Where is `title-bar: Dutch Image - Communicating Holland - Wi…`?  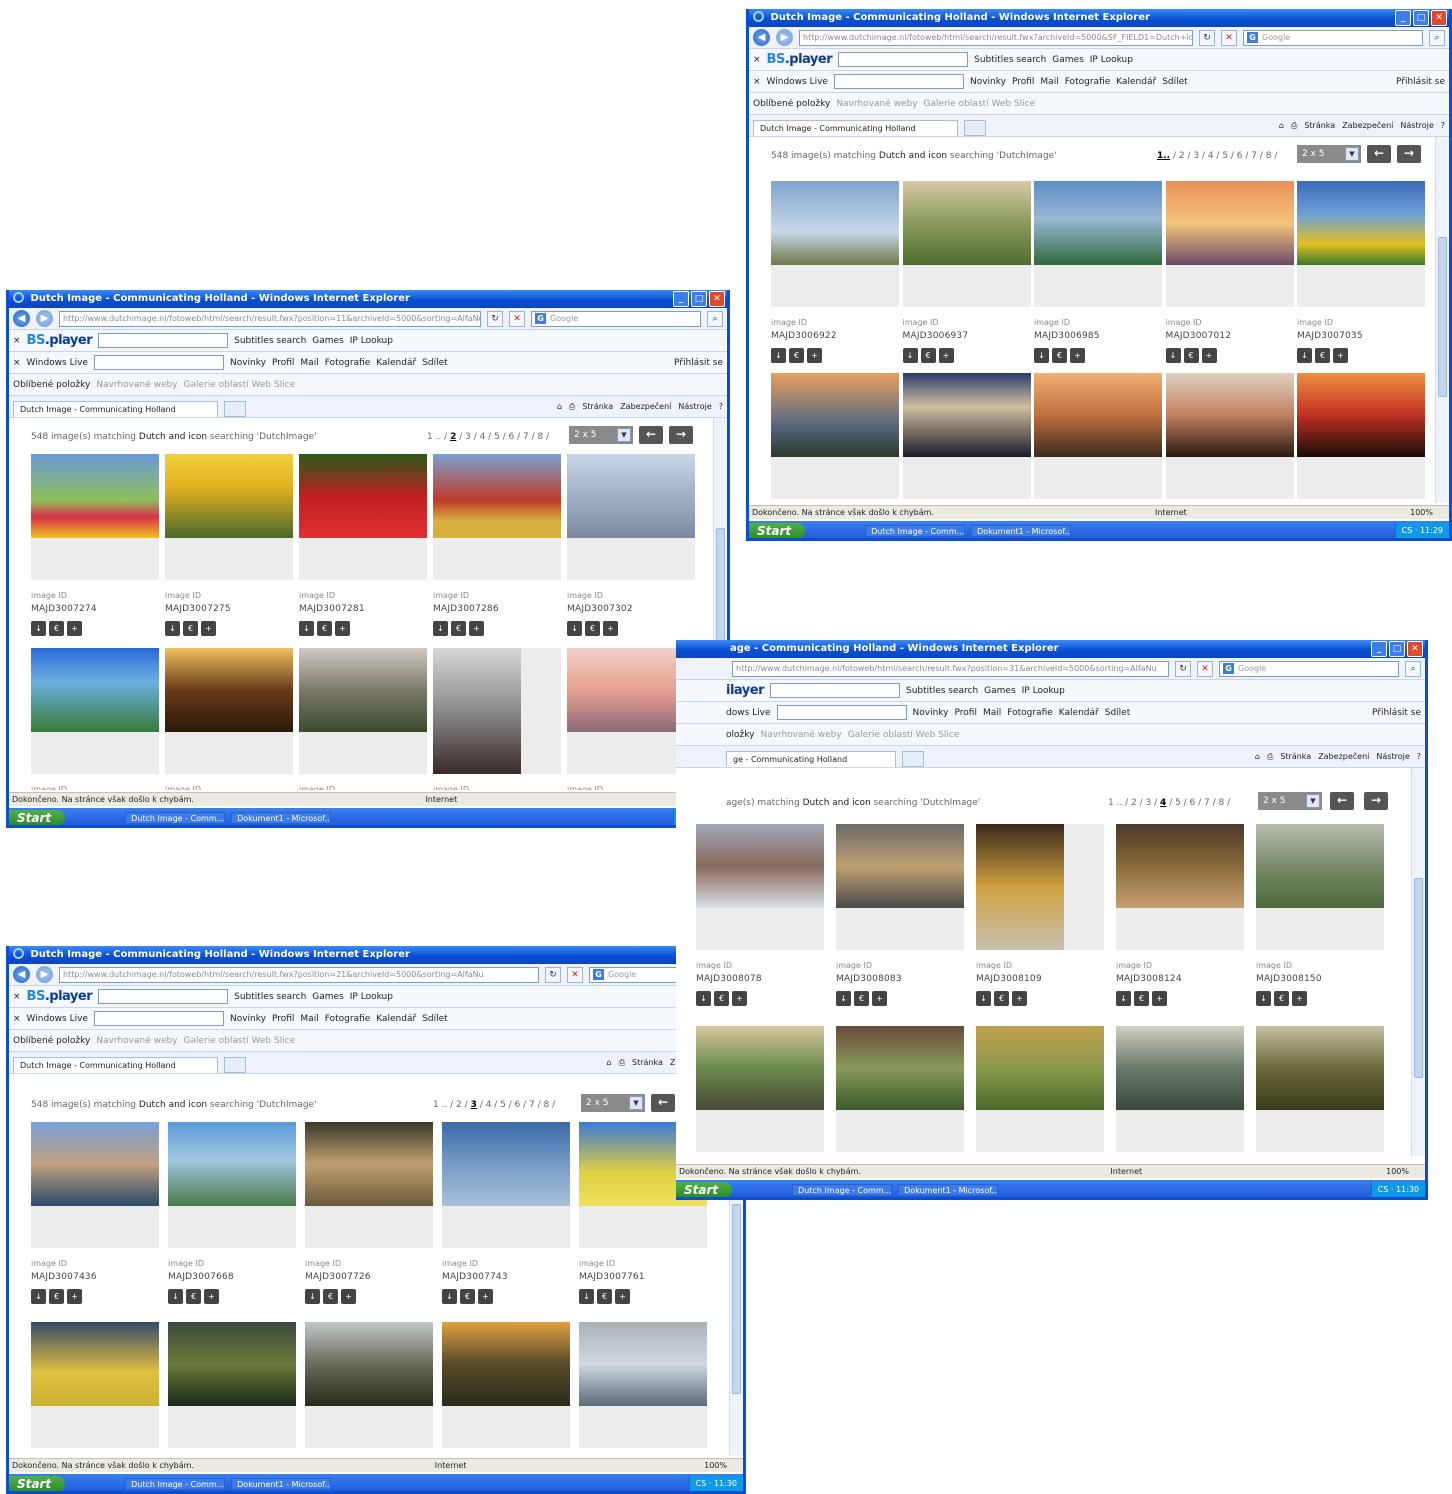
title-bar: Dutch Image - Communicating Holland - Wi… is located at coordinates (376, 955).